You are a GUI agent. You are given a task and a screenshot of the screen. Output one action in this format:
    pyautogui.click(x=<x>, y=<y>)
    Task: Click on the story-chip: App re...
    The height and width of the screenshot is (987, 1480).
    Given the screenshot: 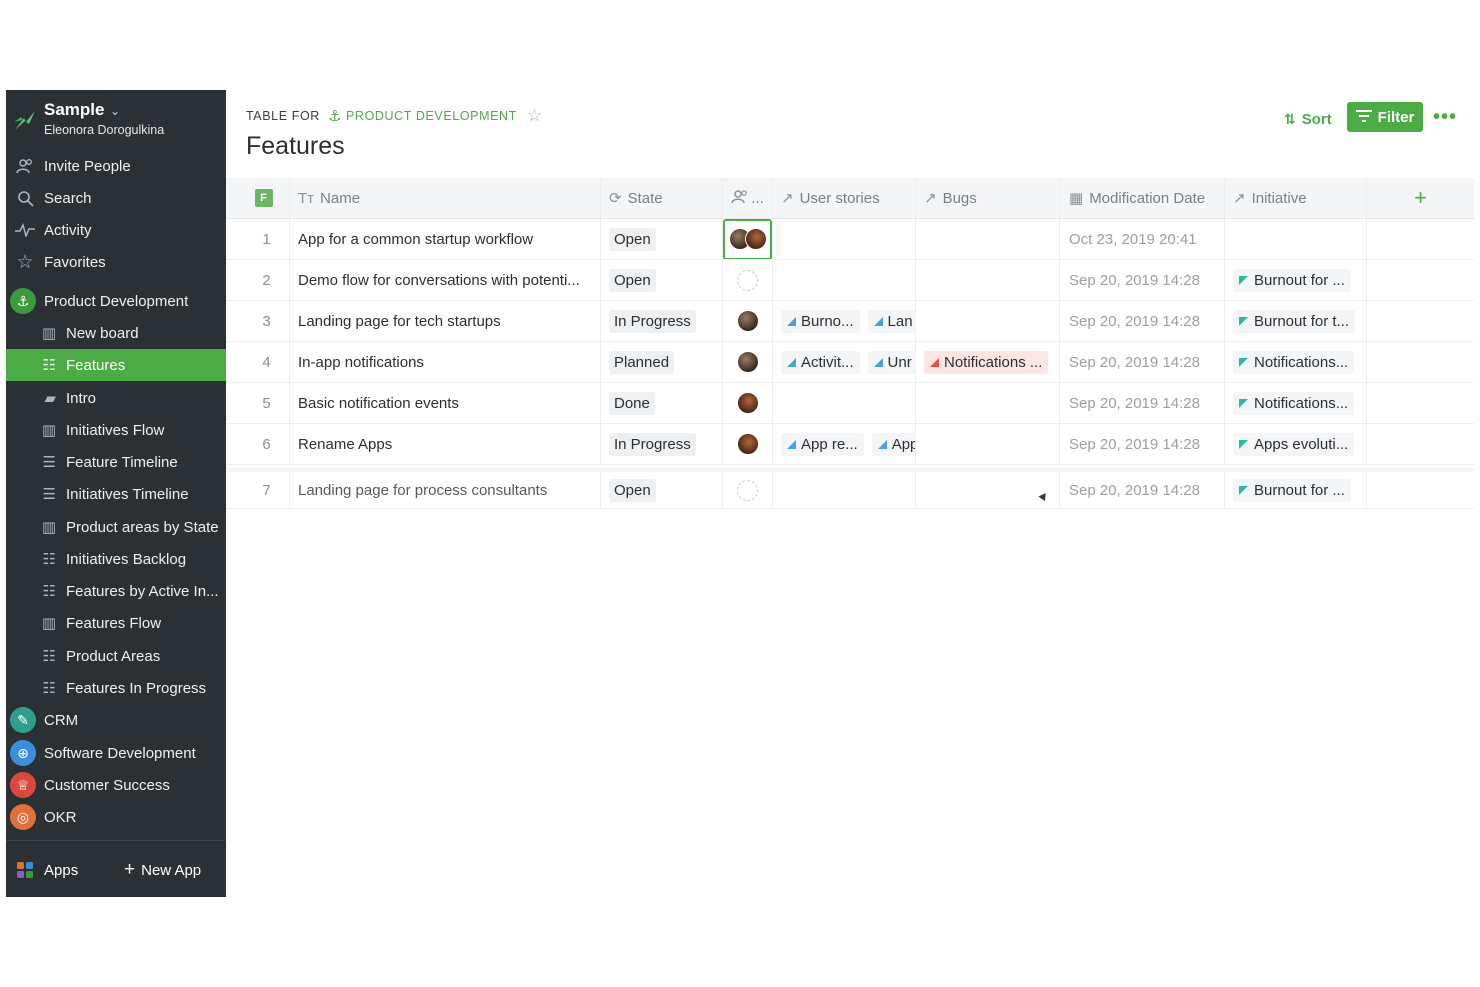 What is the action you would take?
    pyautogui.click(x=822, y=444)
    